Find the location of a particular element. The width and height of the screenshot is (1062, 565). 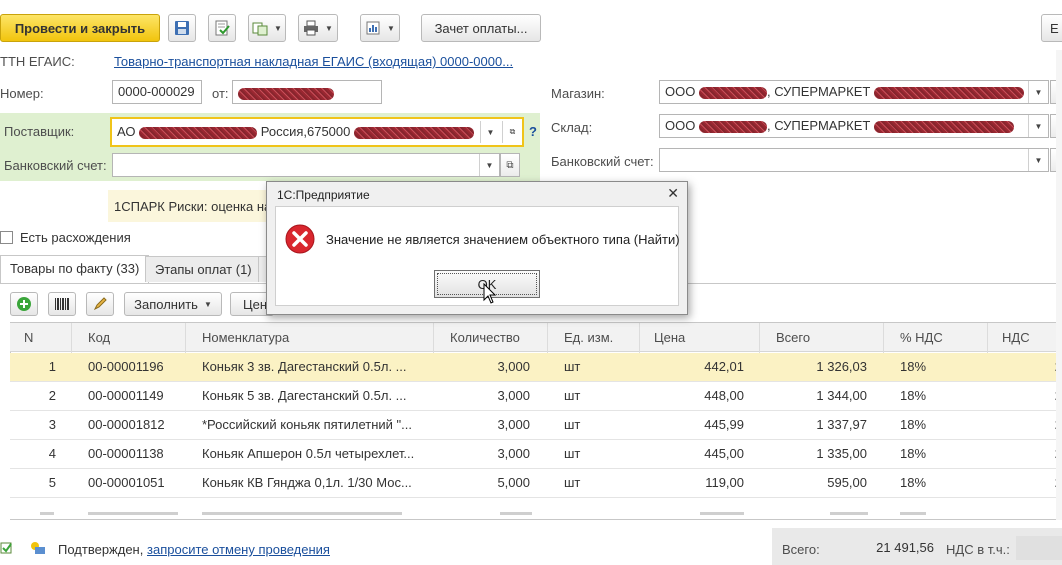

help-icon: ? is located at coordinates (533, 131).